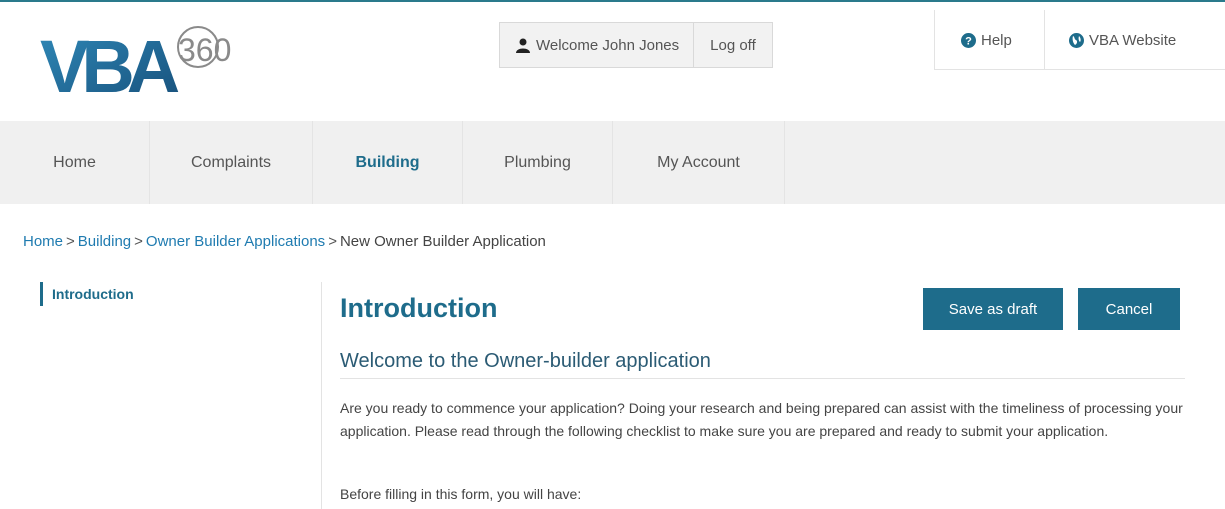 This screenshot has width=1225, height=509. Describe the element at coordinates (538, 162) in the screenshot. I see `nav-plumbing: Plumbing` at that location.